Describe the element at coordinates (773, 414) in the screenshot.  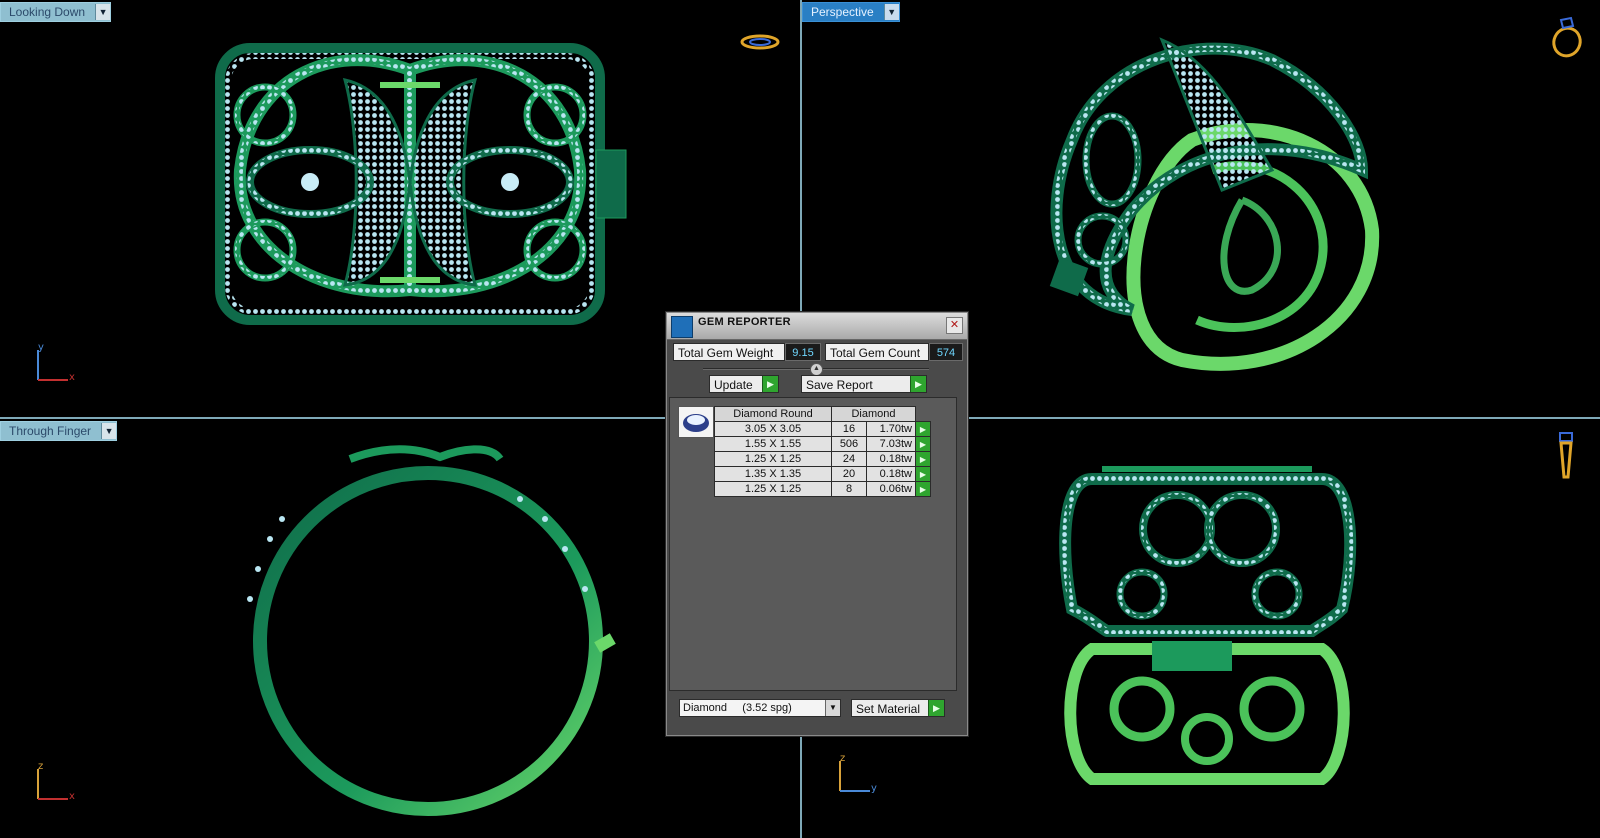
I see `header-shape: Diamond Round` at that location.